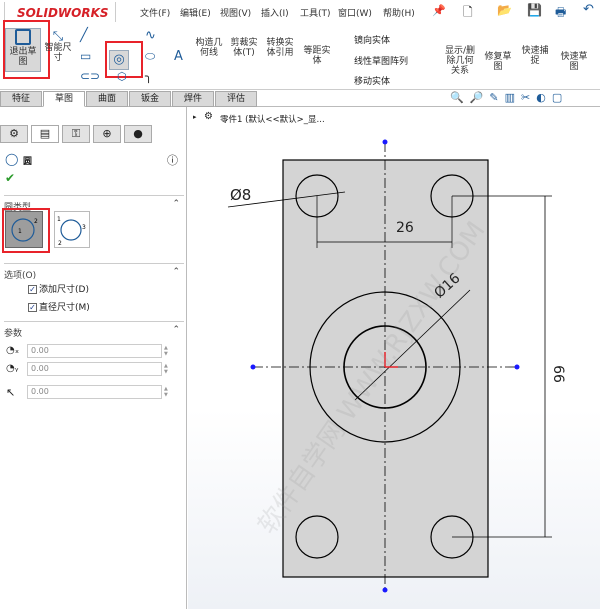  What do you see at coordinates (94, 330) in the screenshot?
I see `parameters-section: 参数 ⌃` at bounding box center [94, 330].